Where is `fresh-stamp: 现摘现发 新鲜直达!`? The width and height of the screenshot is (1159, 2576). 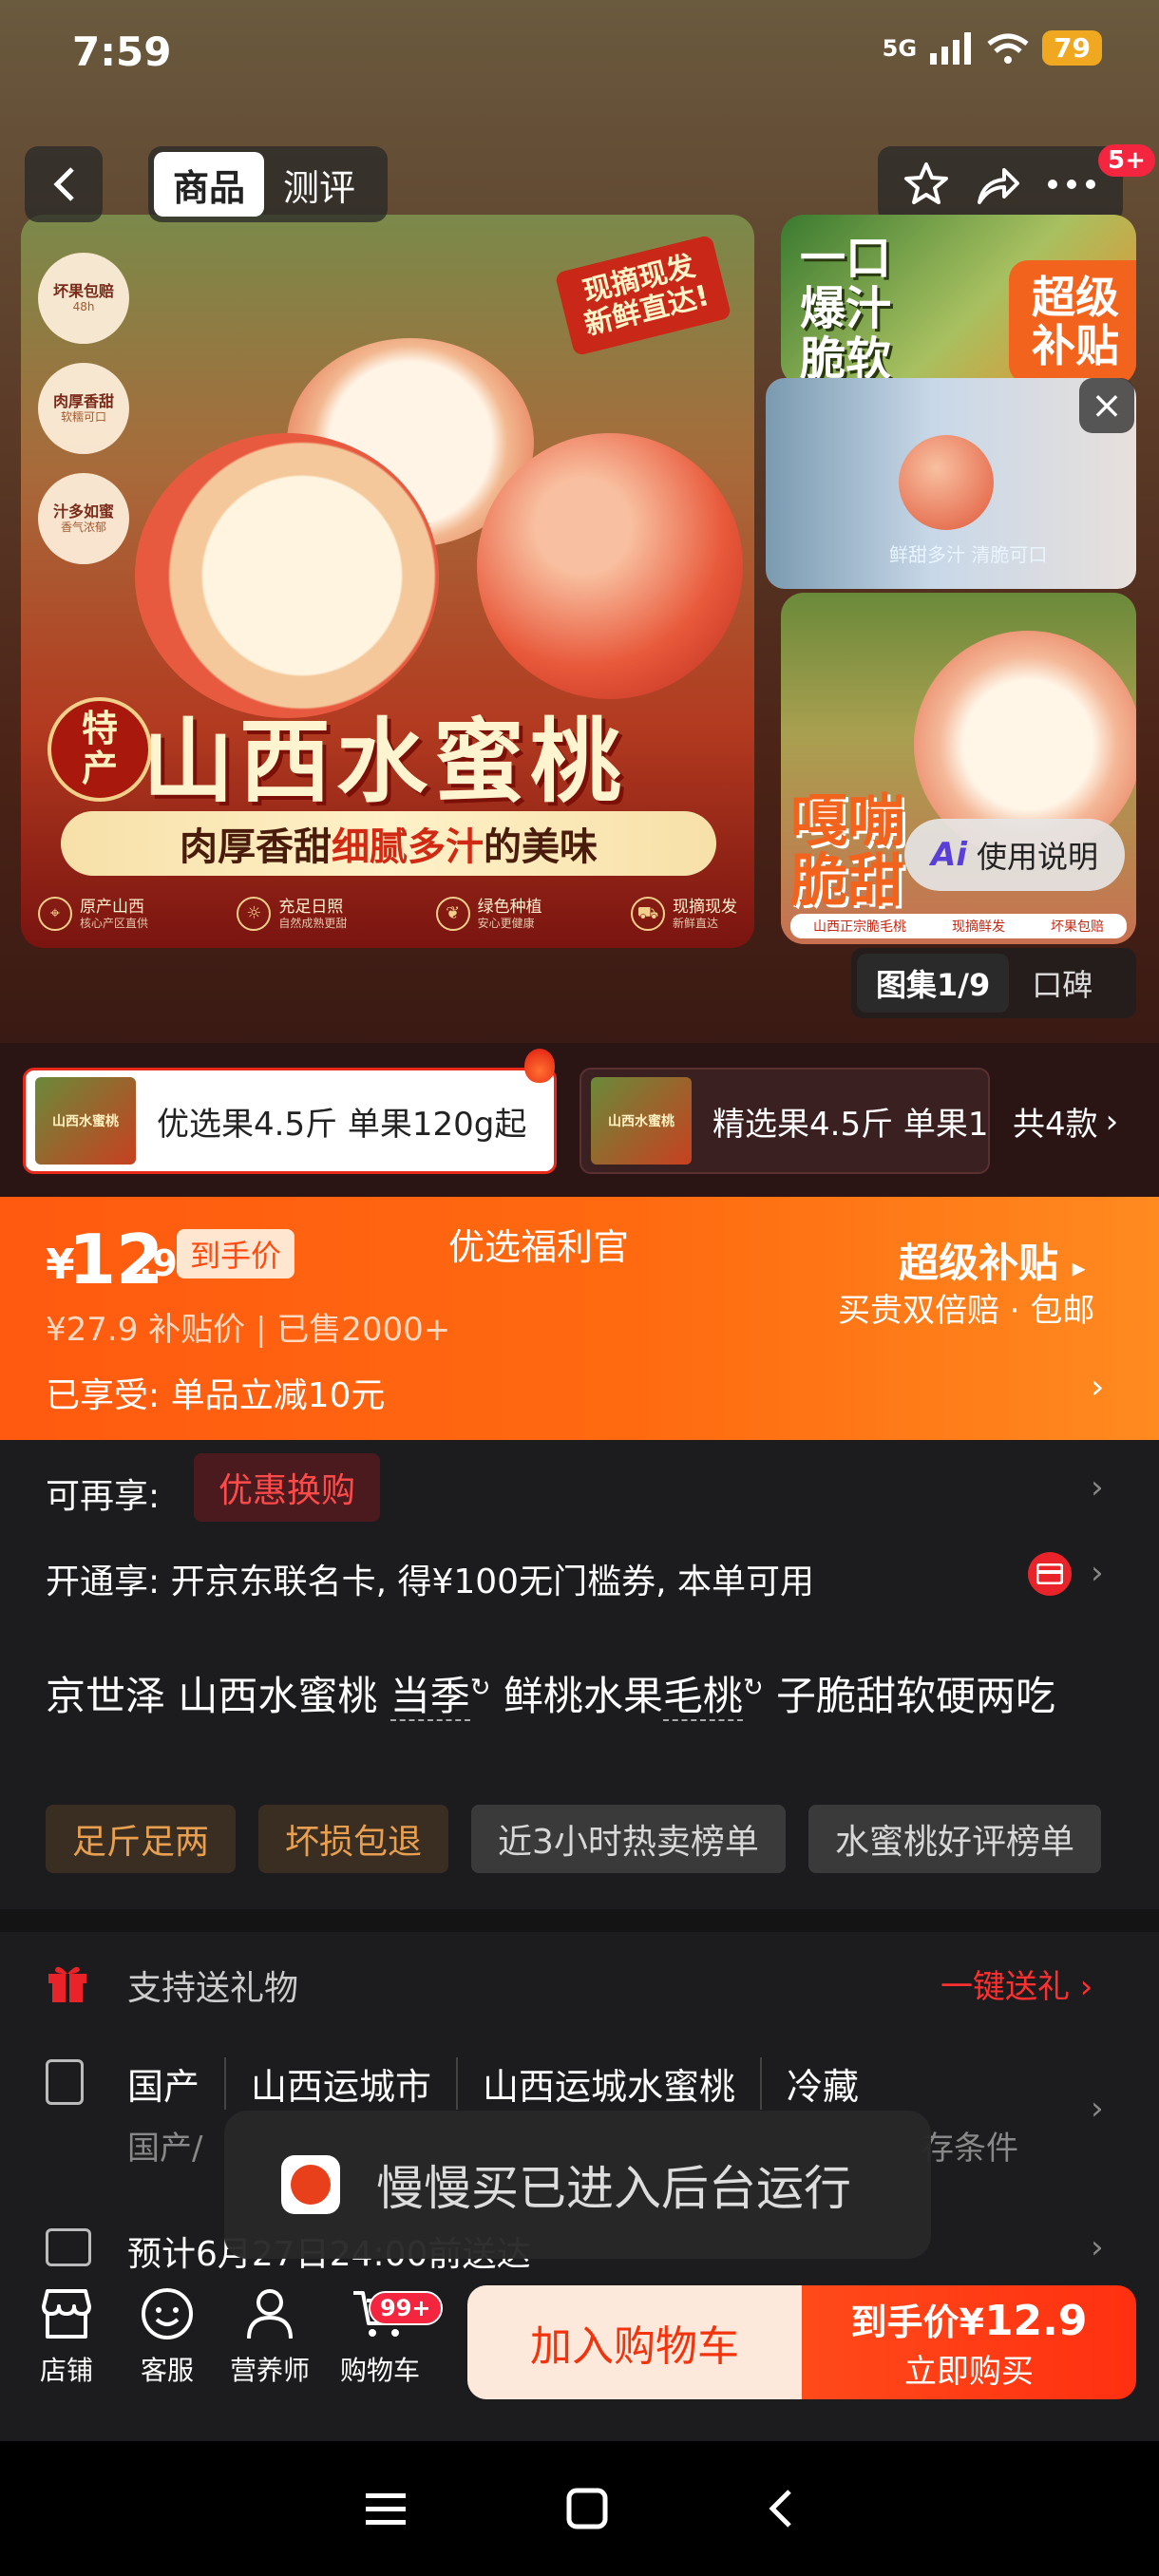 fresh-stamp: 现摘现发 新鲜直达! is located at coordinates (643, 295).